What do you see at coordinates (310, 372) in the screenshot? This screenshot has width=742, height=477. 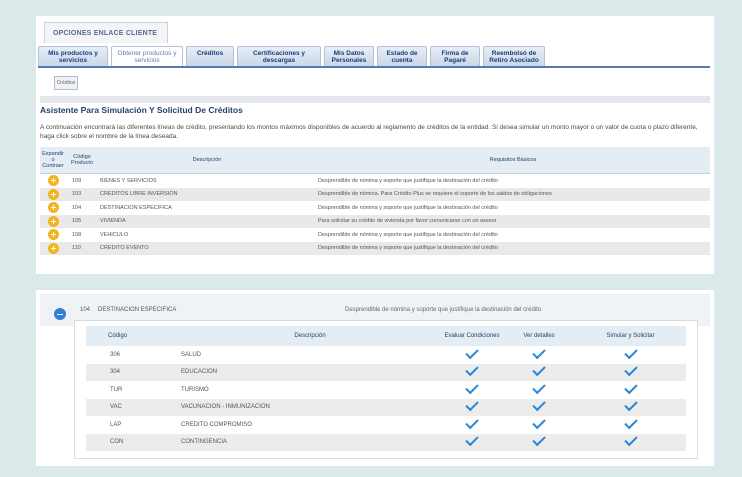 I see `sub-description: EDUCACION` at bounding box center [310, 372].